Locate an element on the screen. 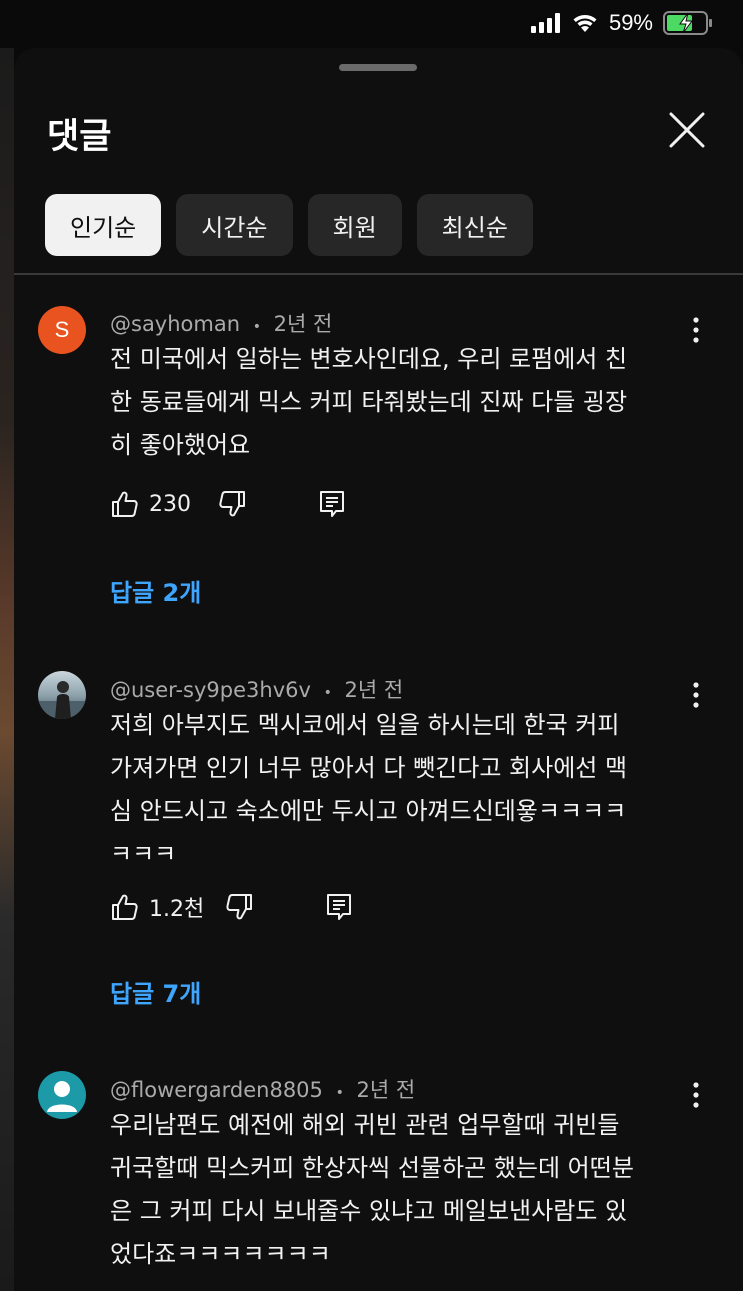 The image size is (743, 1291). comment-line: 한 동료들에게 믹스 커피 타줘봤는데 진짜 다들 굉장 is located at coordinates (369, 402).